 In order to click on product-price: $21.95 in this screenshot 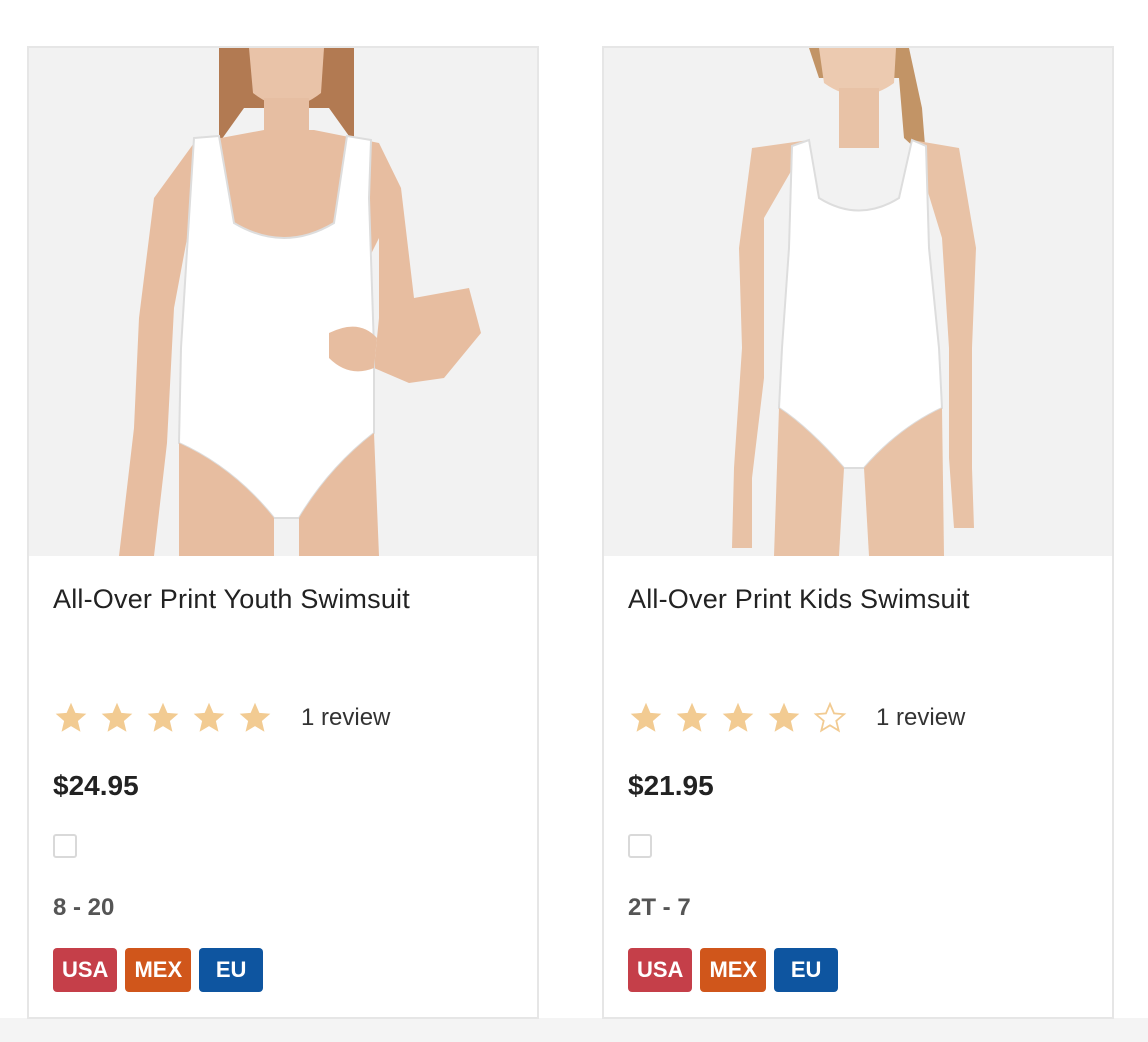, I will do `click(671, 785)`.